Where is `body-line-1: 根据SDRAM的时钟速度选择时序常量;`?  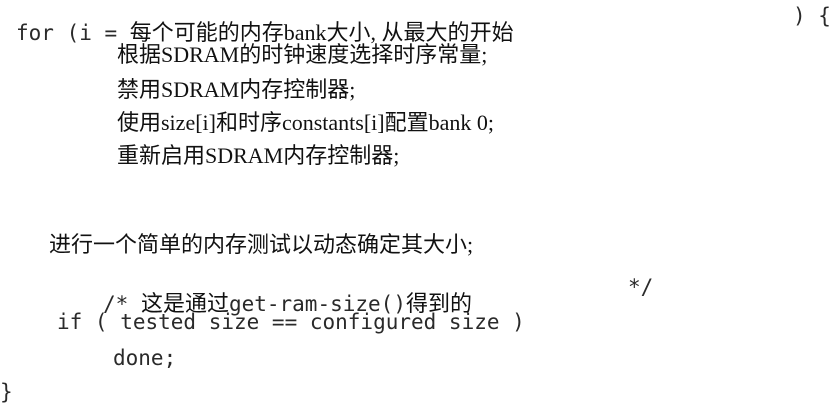
body-line-1: 根据SDRAM的时钟速度选择时序常量; is located at coordinates (302, 54).